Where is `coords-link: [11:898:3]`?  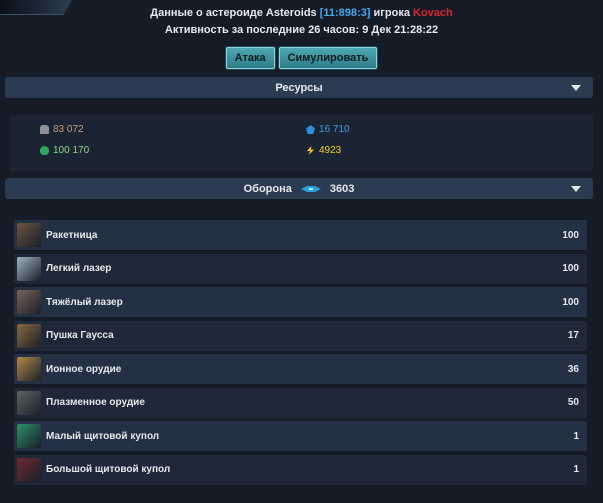 coords-link: [11:898:3] is located at coordinates (345, 13).